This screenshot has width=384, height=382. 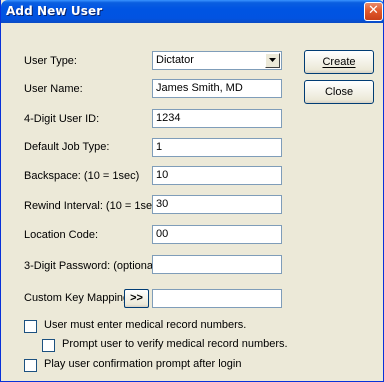 What do you see at coordinates (30, 365) in the screenshot?
I see `confirmation-prompt-checkbox` at bounding box center [30, 365].